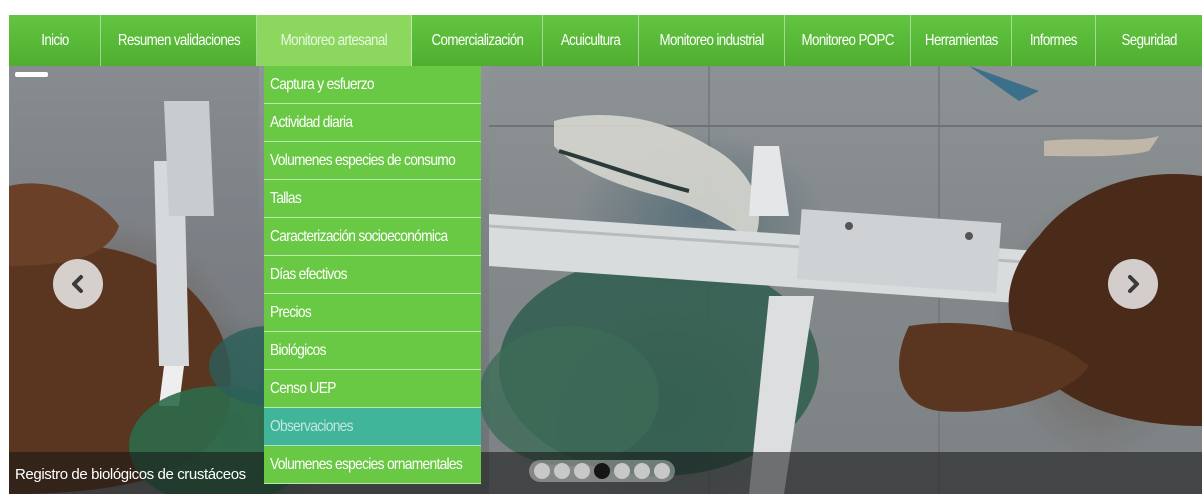 The height and width of the screenshot is (494, 1202). Describe the element at coordinates (961, 40) in the screenshot. I see `nav-item-herramientas: Herramientas` at that location.